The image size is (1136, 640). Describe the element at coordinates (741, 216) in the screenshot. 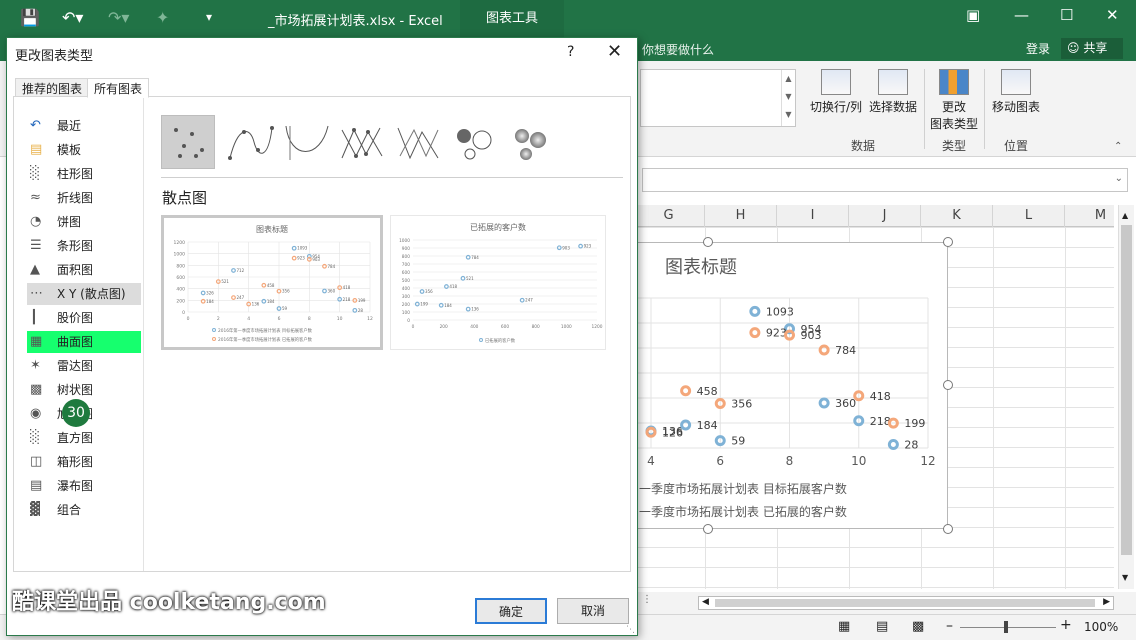

I see `column-header-h: H` at that location.